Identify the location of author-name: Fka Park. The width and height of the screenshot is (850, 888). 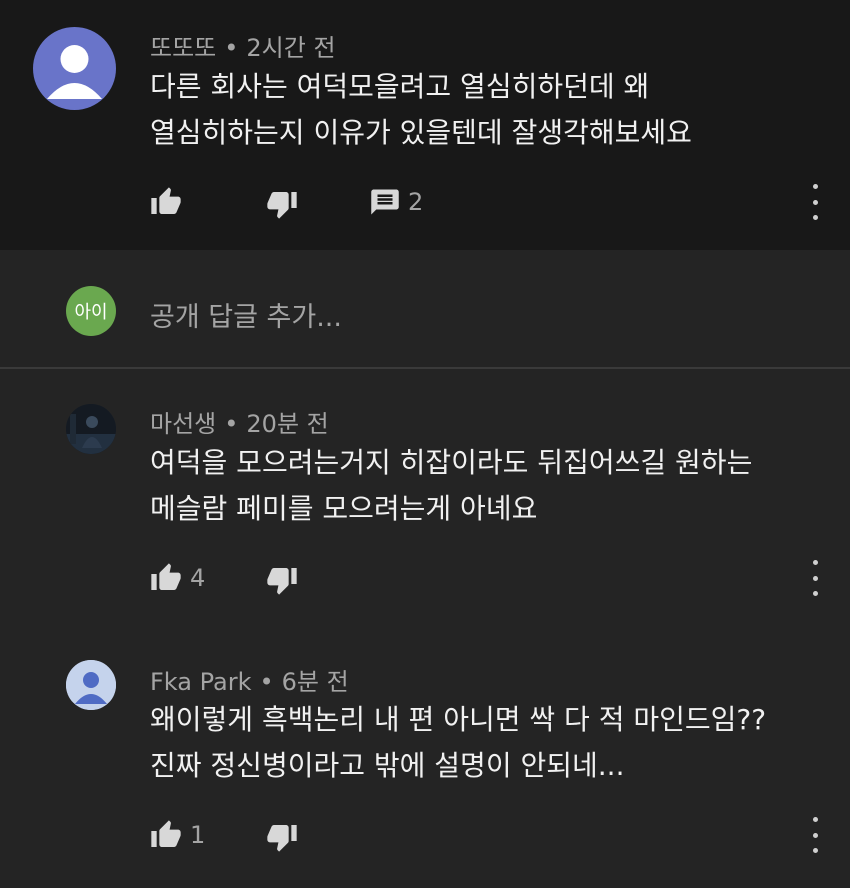
(200, 682).